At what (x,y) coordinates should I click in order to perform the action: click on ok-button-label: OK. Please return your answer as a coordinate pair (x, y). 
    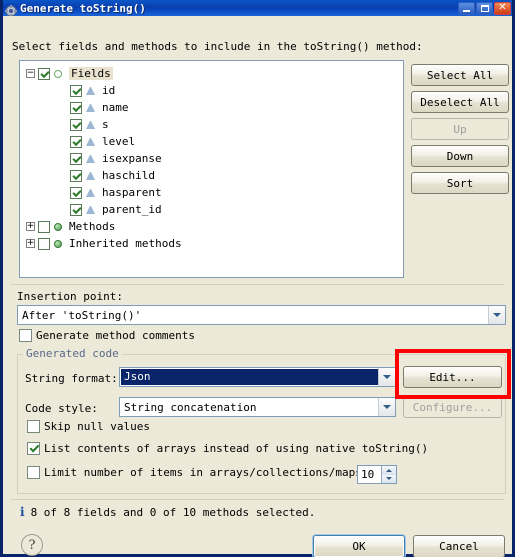
    Looking at the image, I should click on (359, 546).